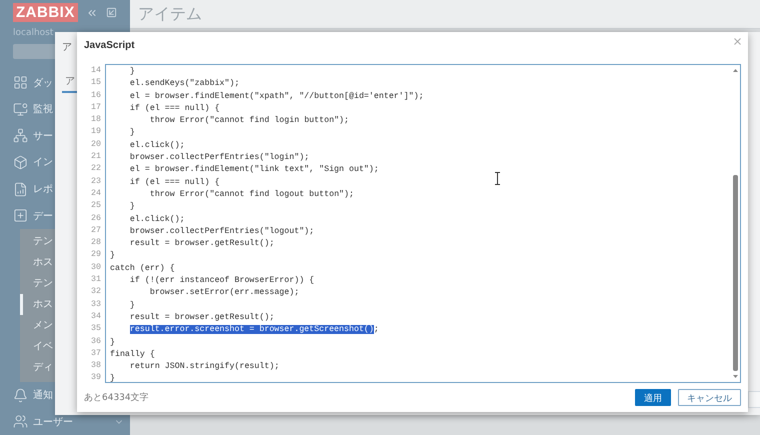 The image size is (760, 435). I want to click on line-number: 32, so click(96, 292).